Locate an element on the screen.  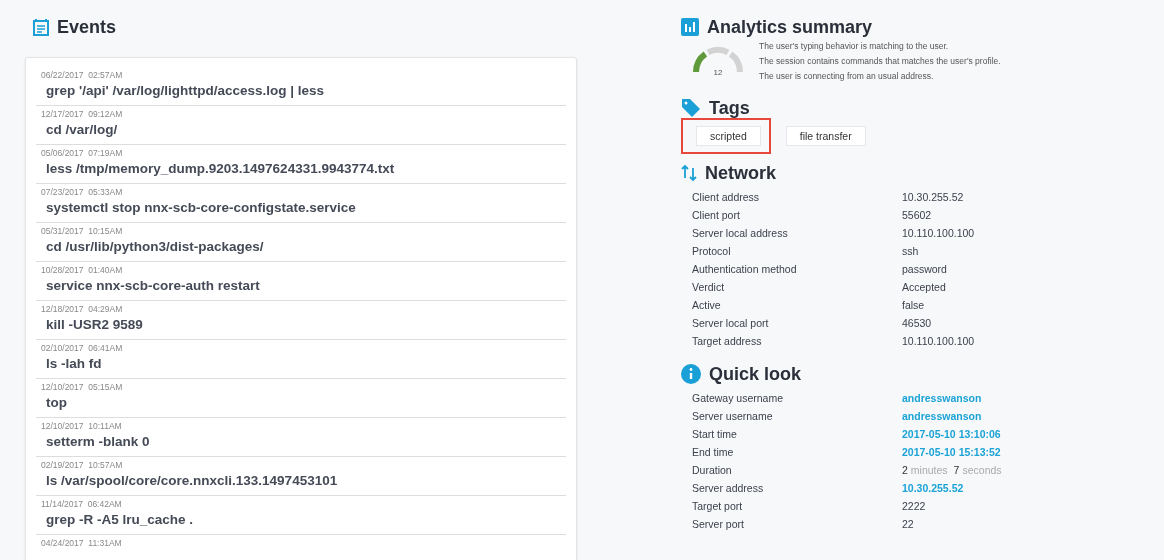
field-value: 10.30.255.52 is located at coordinates (933, 197).